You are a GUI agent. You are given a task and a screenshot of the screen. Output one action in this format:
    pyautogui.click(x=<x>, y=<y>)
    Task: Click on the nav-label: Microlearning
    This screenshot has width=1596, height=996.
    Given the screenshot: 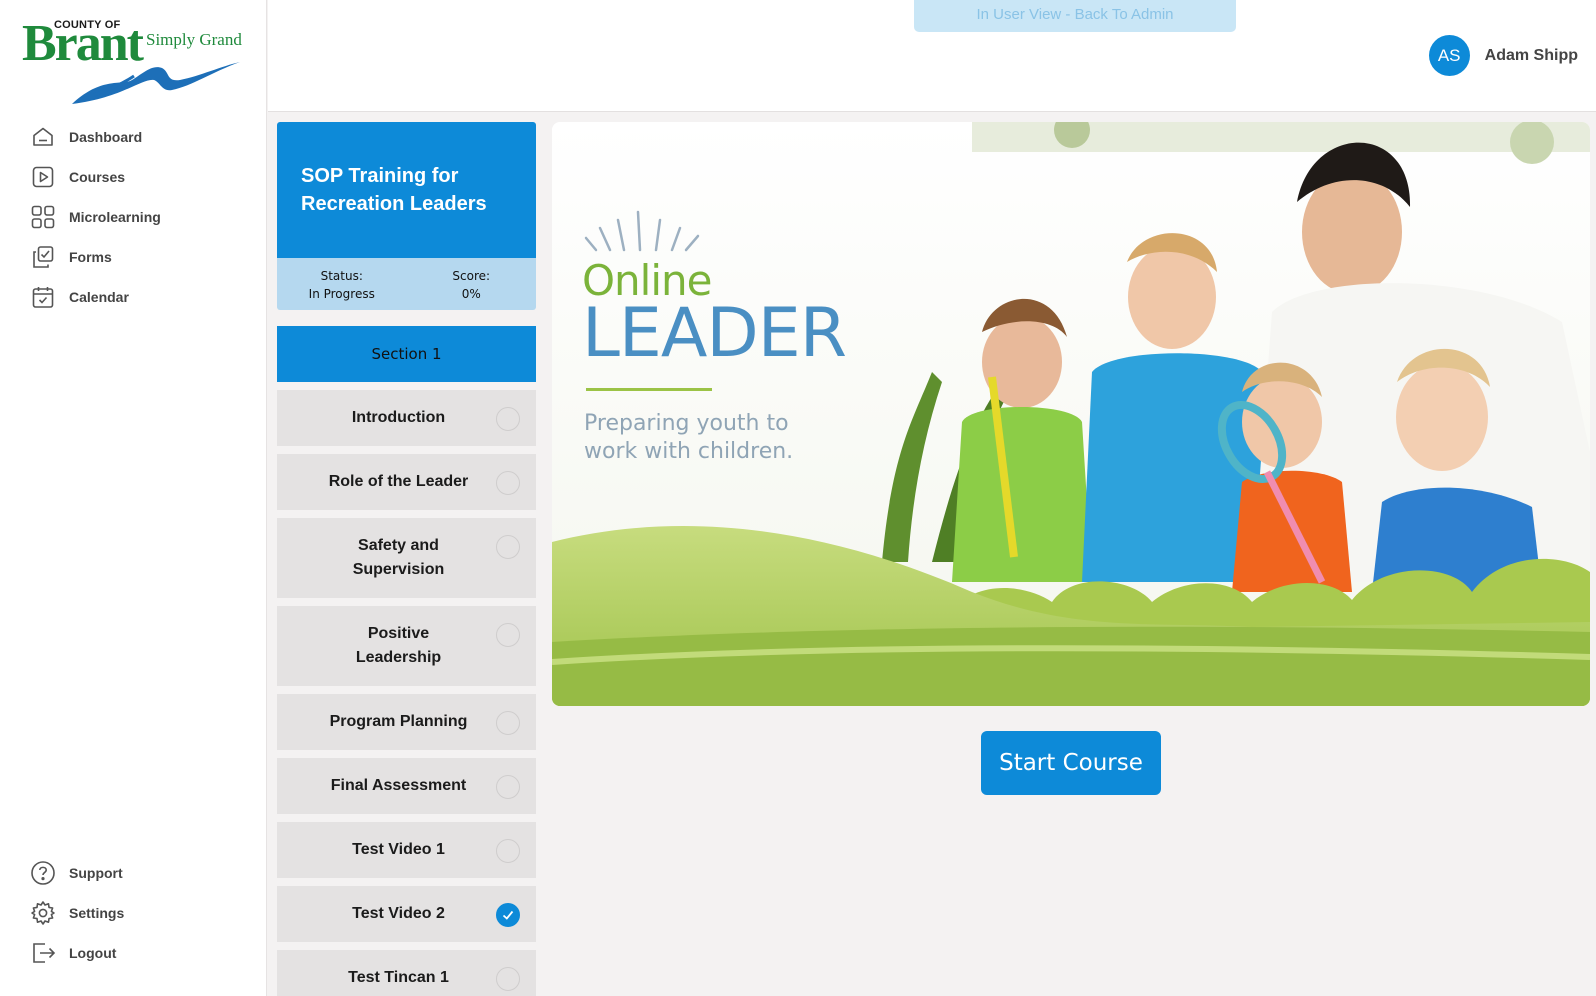 What is the action you would take?
    pyautogui.click(x=115, y=217)
    